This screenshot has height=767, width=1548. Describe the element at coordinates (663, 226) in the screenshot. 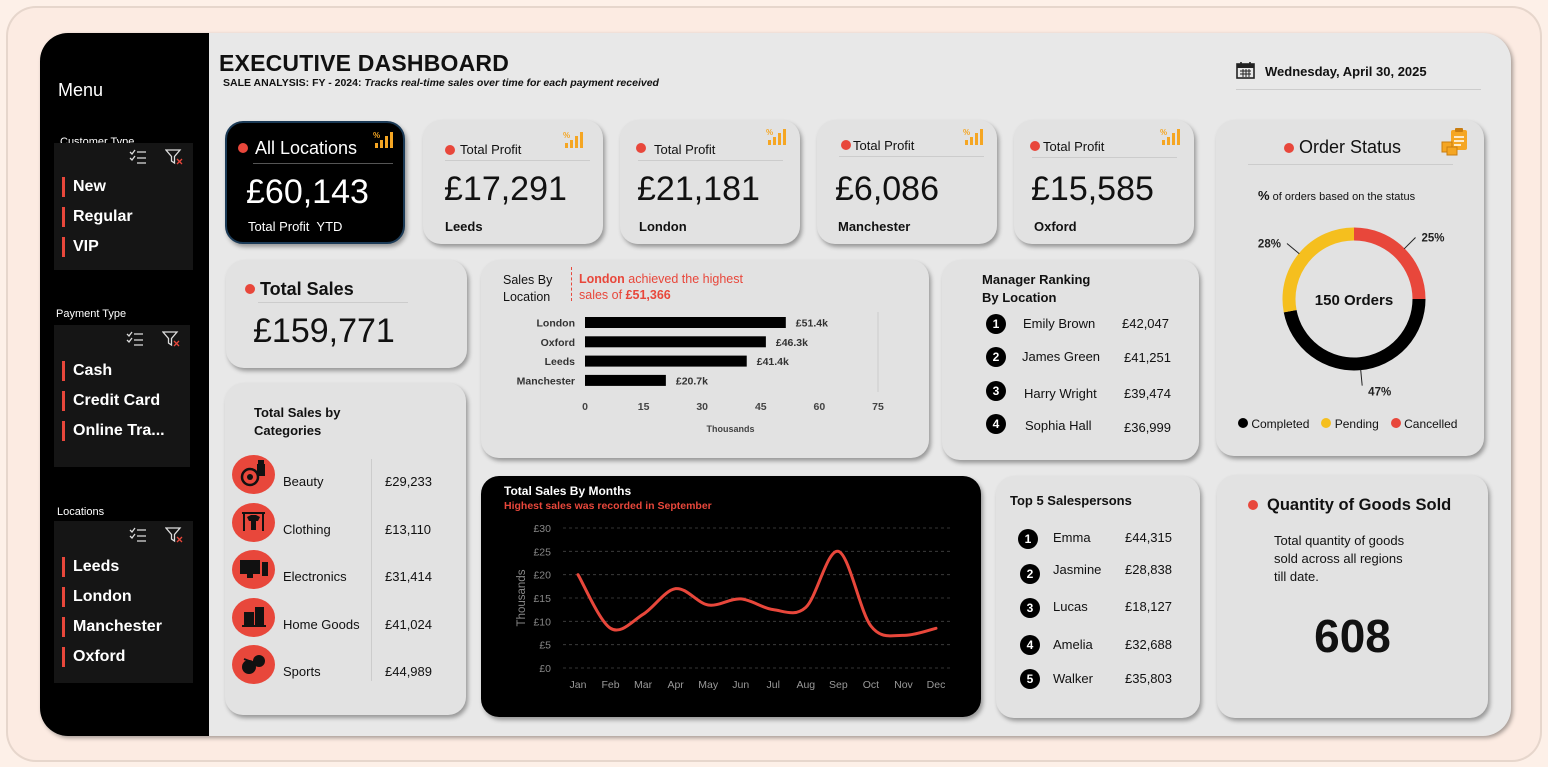

I see `kpi-caption: London` at that location.